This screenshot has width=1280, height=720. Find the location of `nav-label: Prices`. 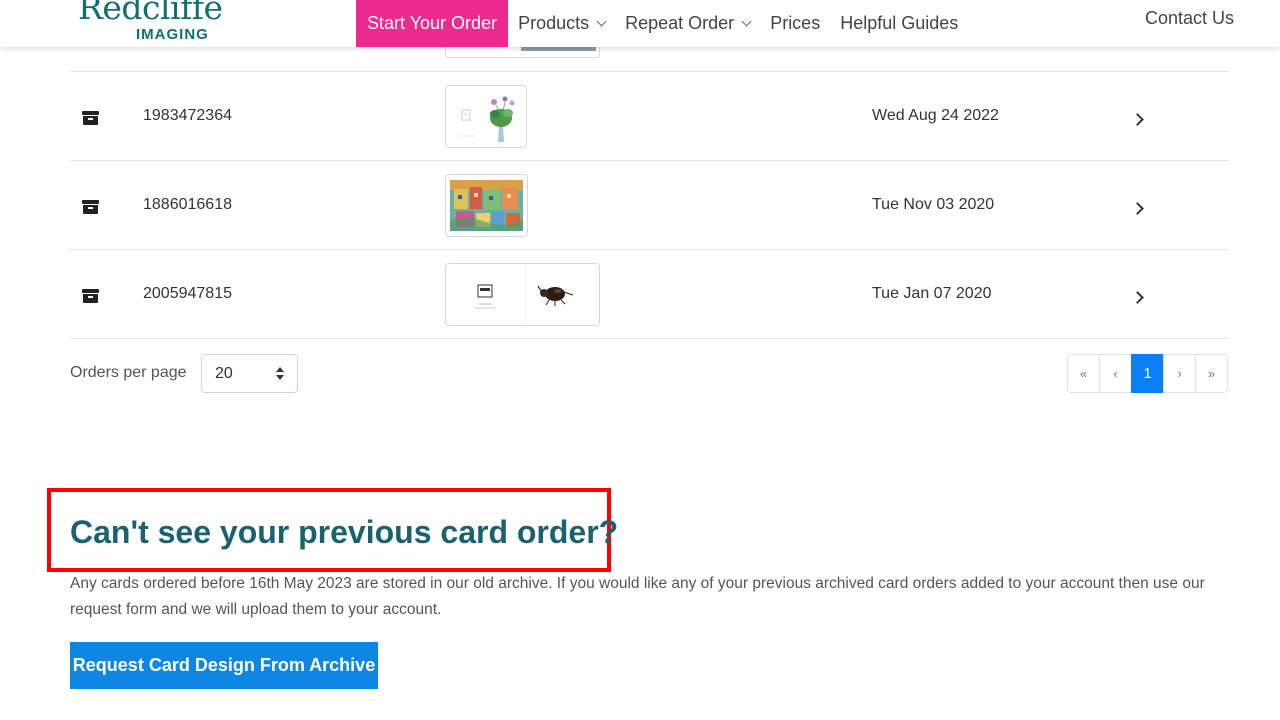

nav-label: Prices is located at coordinates (795, 23).